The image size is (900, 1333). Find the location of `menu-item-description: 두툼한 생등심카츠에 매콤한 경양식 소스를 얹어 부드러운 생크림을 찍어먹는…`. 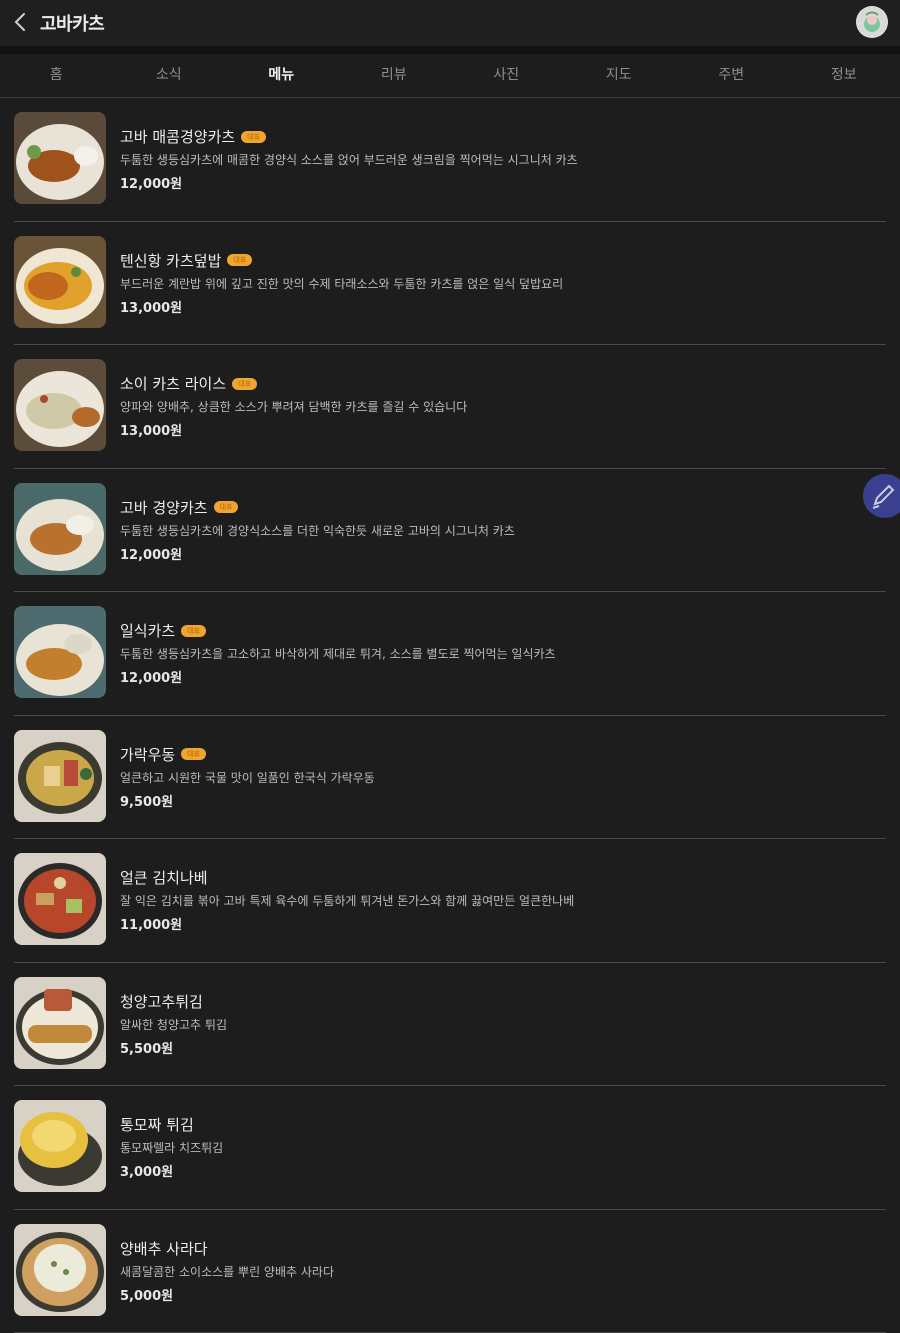

menu-item-description: 두툼한 생등심카츠에 매콤한 경양식 소스를 얹어 부드러운 생크림을 찍어먹는… is located at coordinates (349, 160).